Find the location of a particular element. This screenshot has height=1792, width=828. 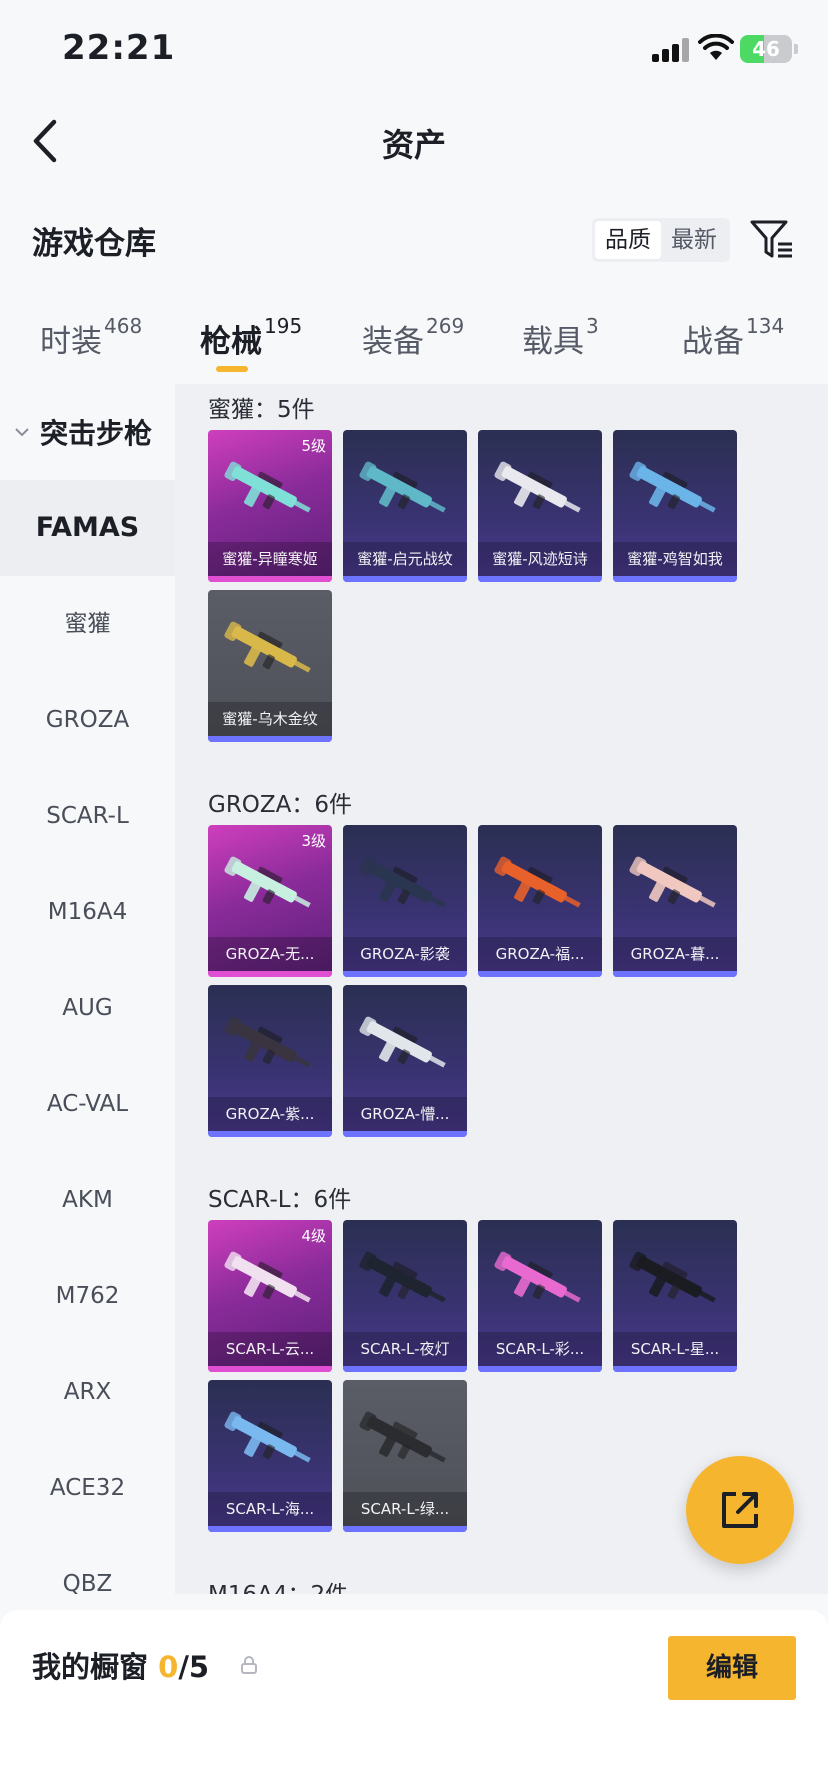

tab-count: 3 is located at coordinates (592, 326).